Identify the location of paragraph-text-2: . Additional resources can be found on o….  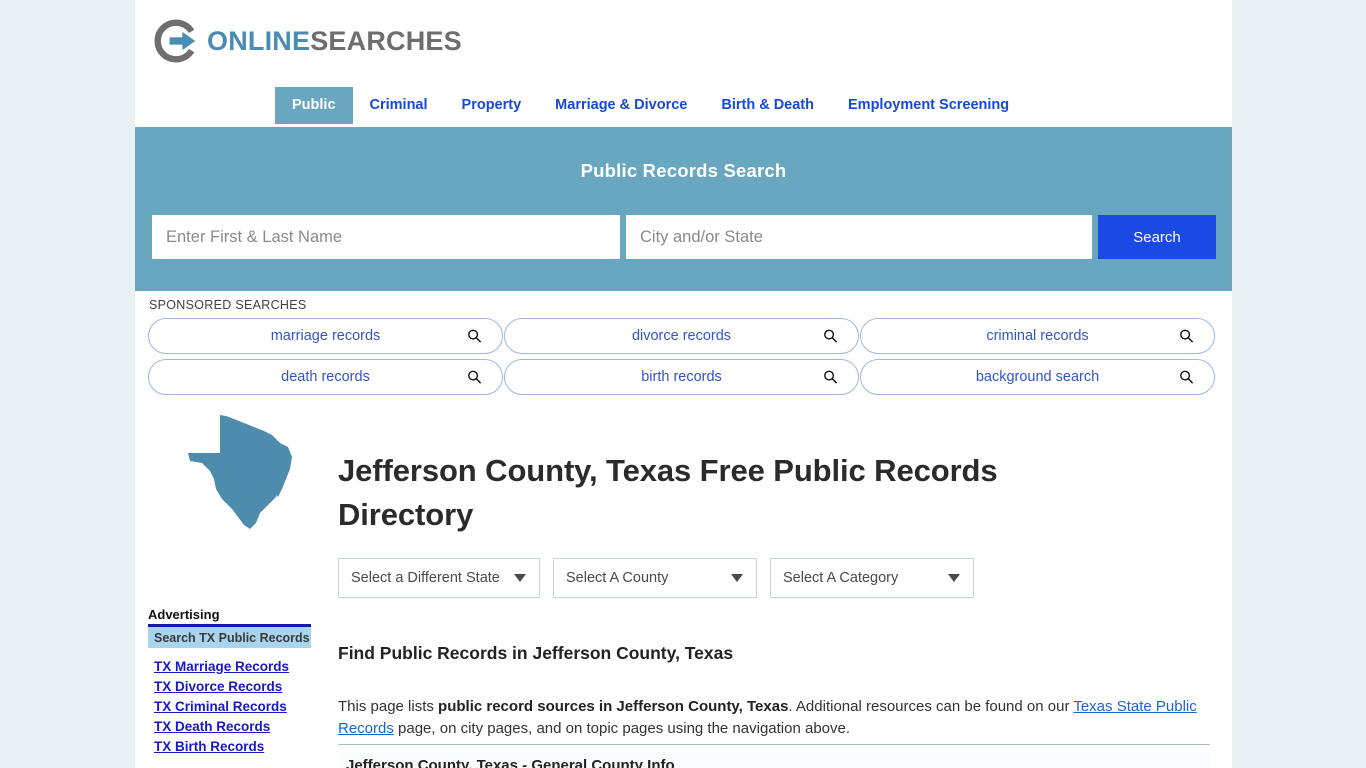
(931, 706).